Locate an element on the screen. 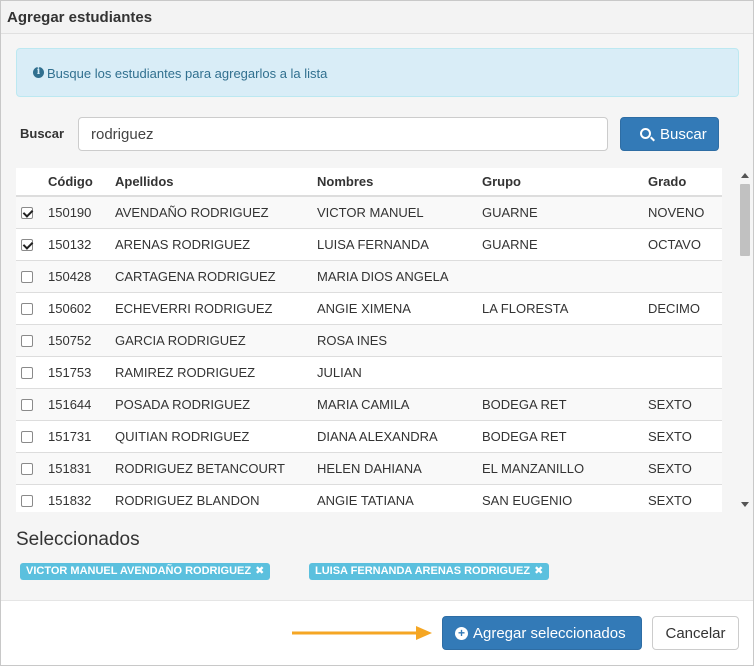 This screenshot has height=666, width=754. header-nombres: Nombres is located at coordinates (399, 182).